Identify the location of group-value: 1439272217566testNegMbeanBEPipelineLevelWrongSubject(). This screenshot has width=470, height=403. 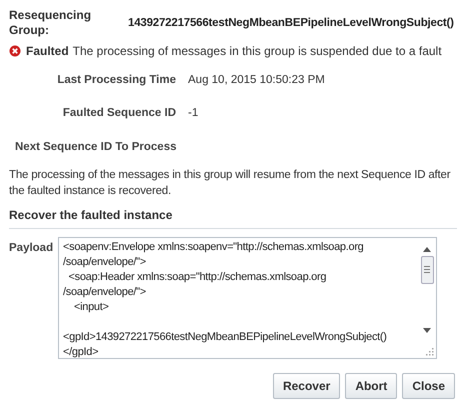
(291, 23).